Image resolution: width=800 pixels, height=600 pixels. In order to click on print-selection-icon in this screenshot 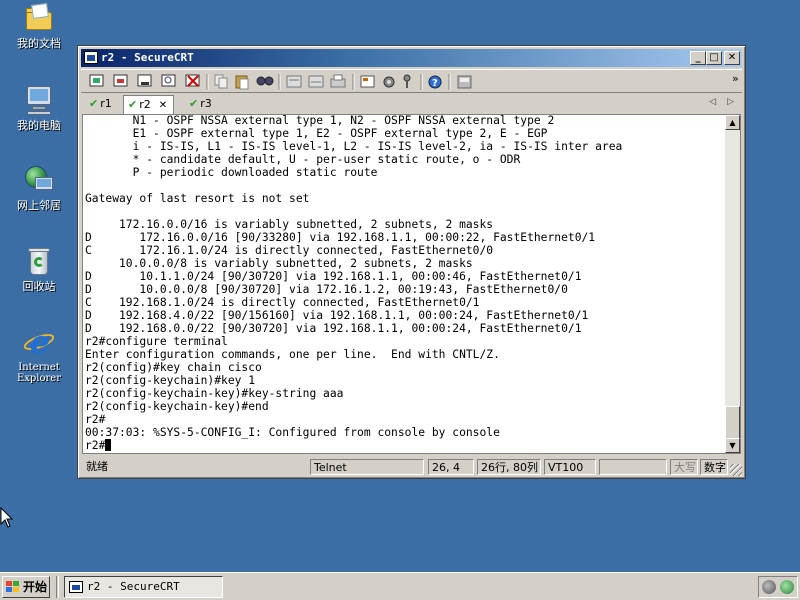, I will do `click(316, 81)`.